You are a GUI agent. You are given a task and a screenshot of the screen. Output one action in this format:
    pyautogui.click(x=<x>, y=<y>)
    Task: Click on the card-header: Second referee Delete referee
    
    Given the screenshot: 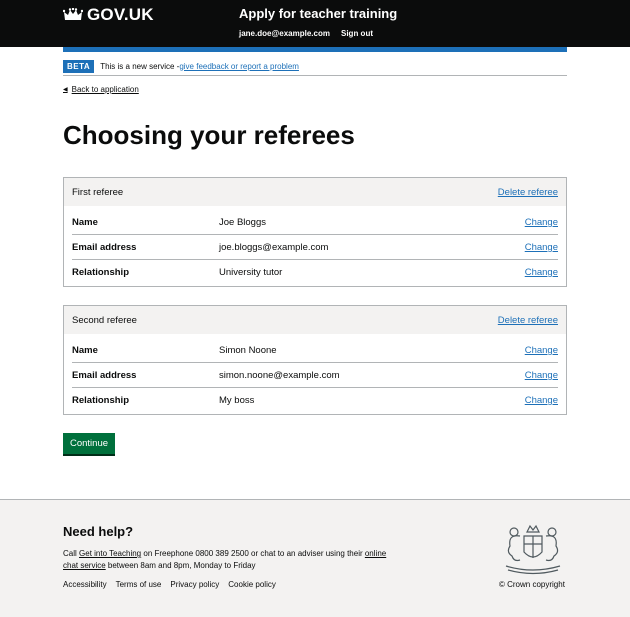 What is the action you would take?
    pyautogui.click(x=315, y=320)
    